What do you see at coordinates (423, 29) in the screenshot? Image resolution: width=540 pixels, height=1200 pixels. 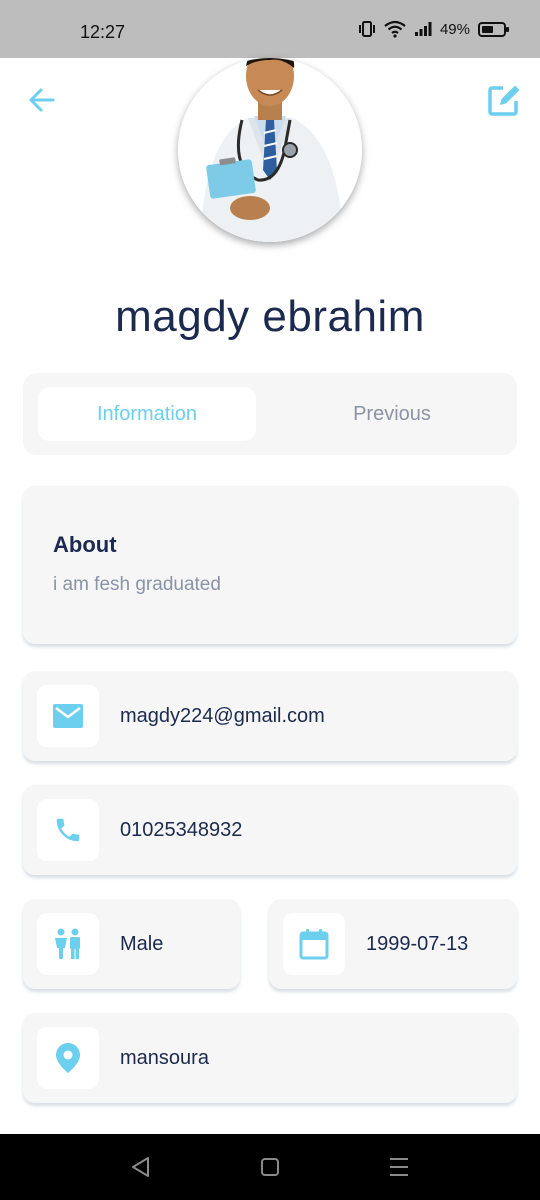 I see `signal-icon` at bounding box center [423, 29].